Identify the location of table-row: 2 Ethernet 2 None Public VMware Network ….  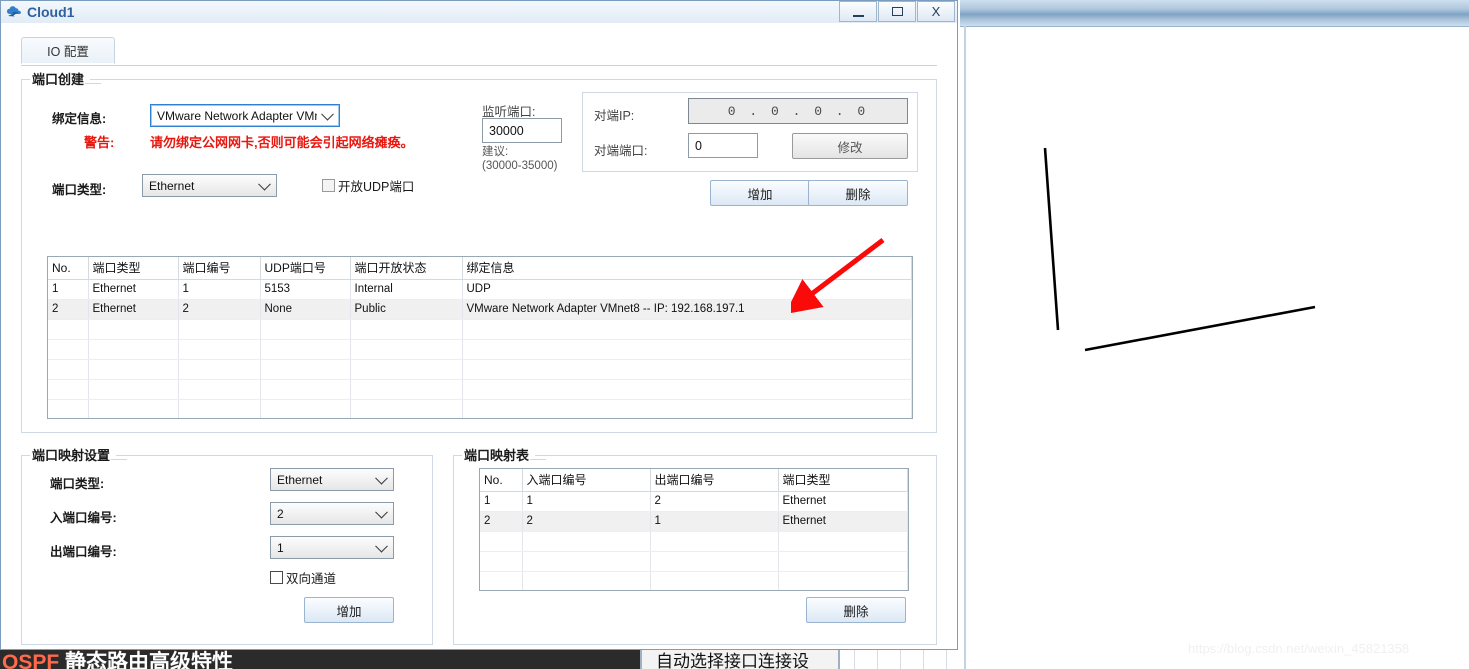
(480, 309).